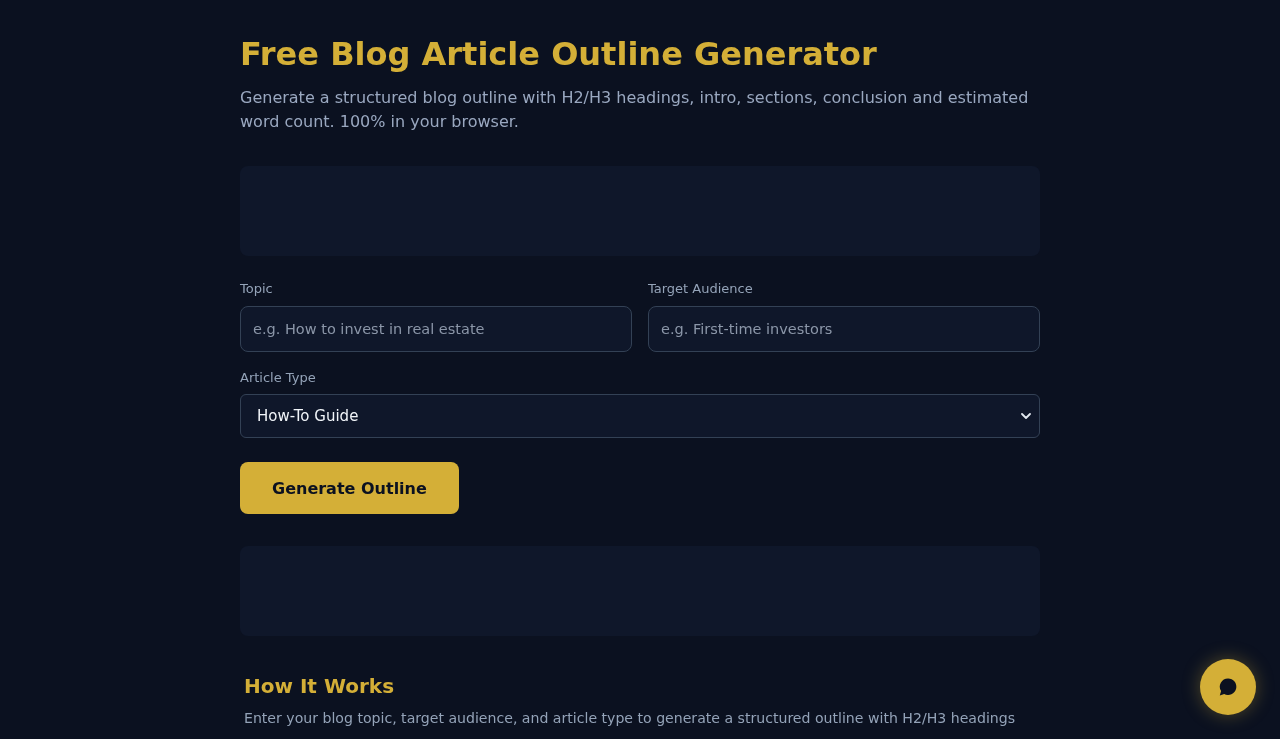 This screenshot has width=1280, height=739. What do you see at coordinates (278, 378) in the screenshot?
I see `field-label: Article Type` at bounding box center [278, 378].